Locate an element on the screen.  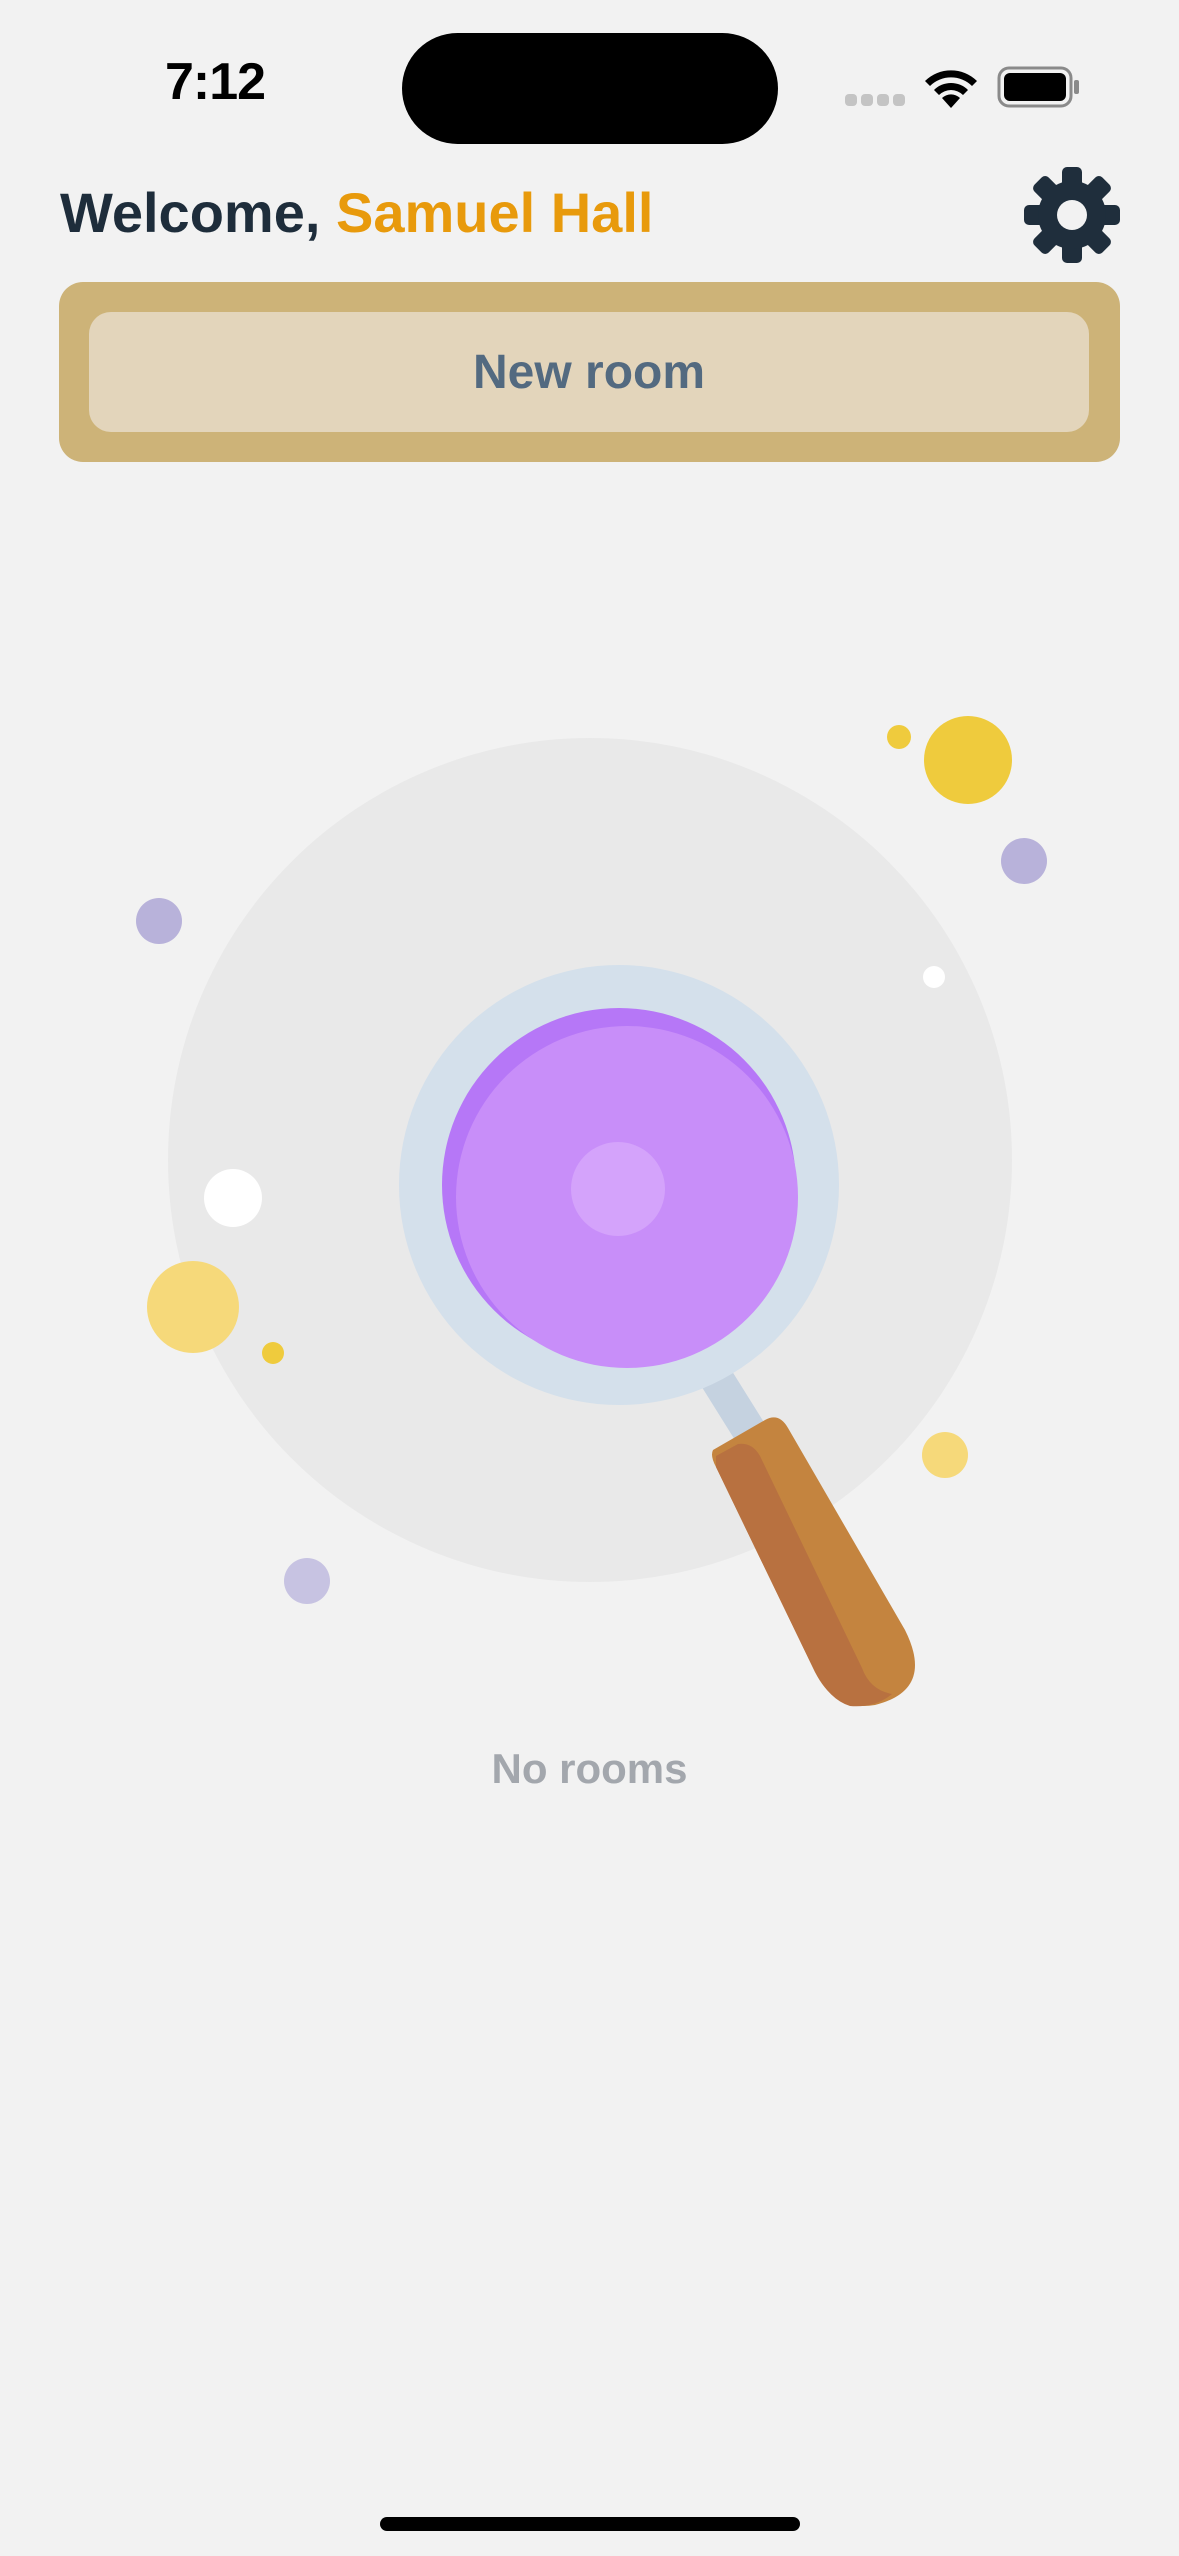
new-room-button: New room is located at coordinates (589, 372).